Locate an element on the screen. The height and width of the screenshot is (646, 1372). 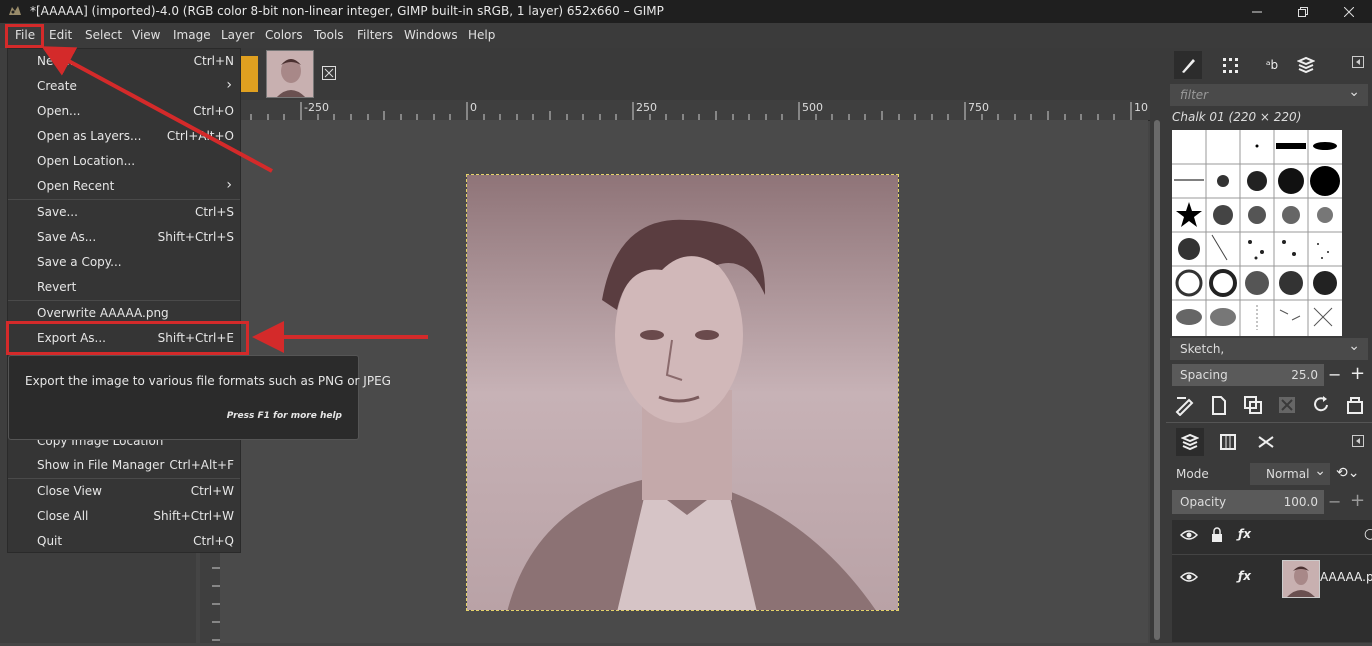
menu-item-show-in-file-manager: Show in File Manager Ctrl+Alt+F is located at coordinates (124, 465).